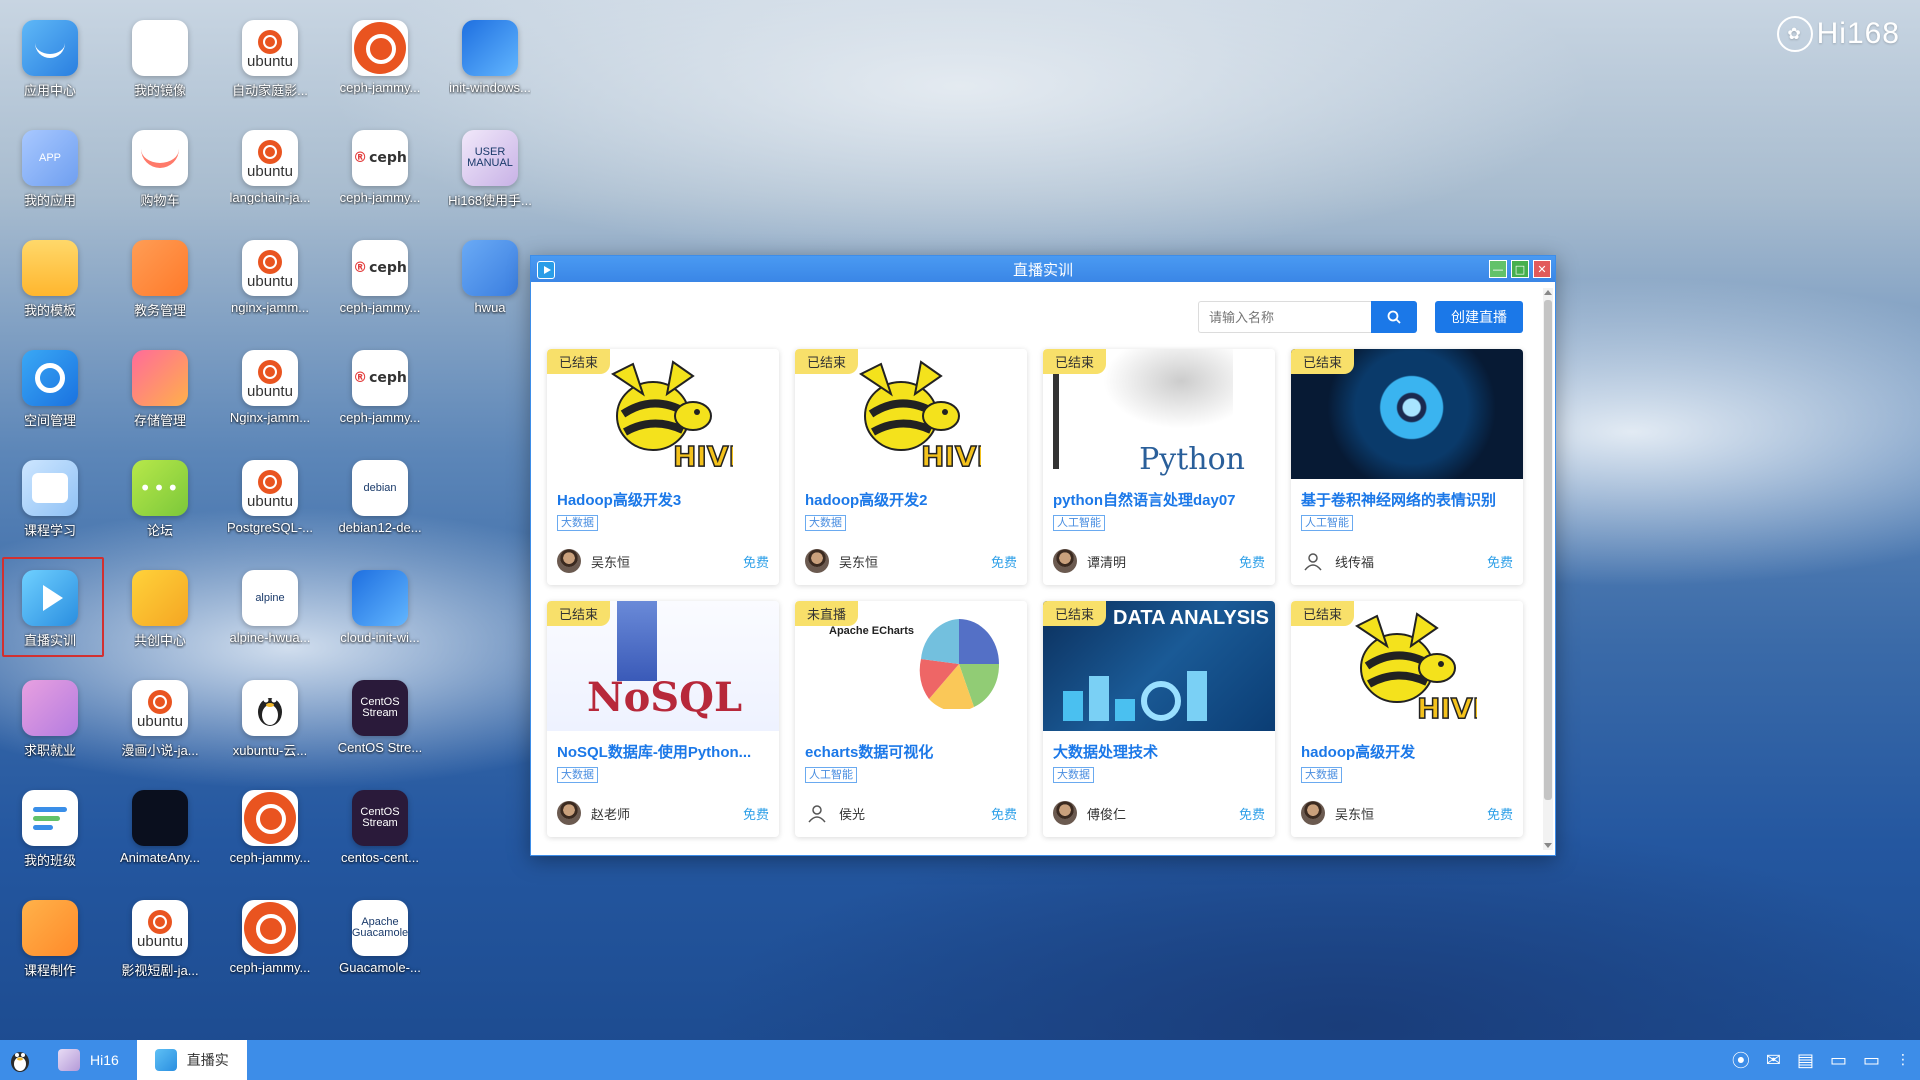 The width and height of the screenshot is (1920, 1080). What do you see at coordinates (827, 361) in the screenshot?
I see `status-badge: 已结束` at bounding box center [827, 361].